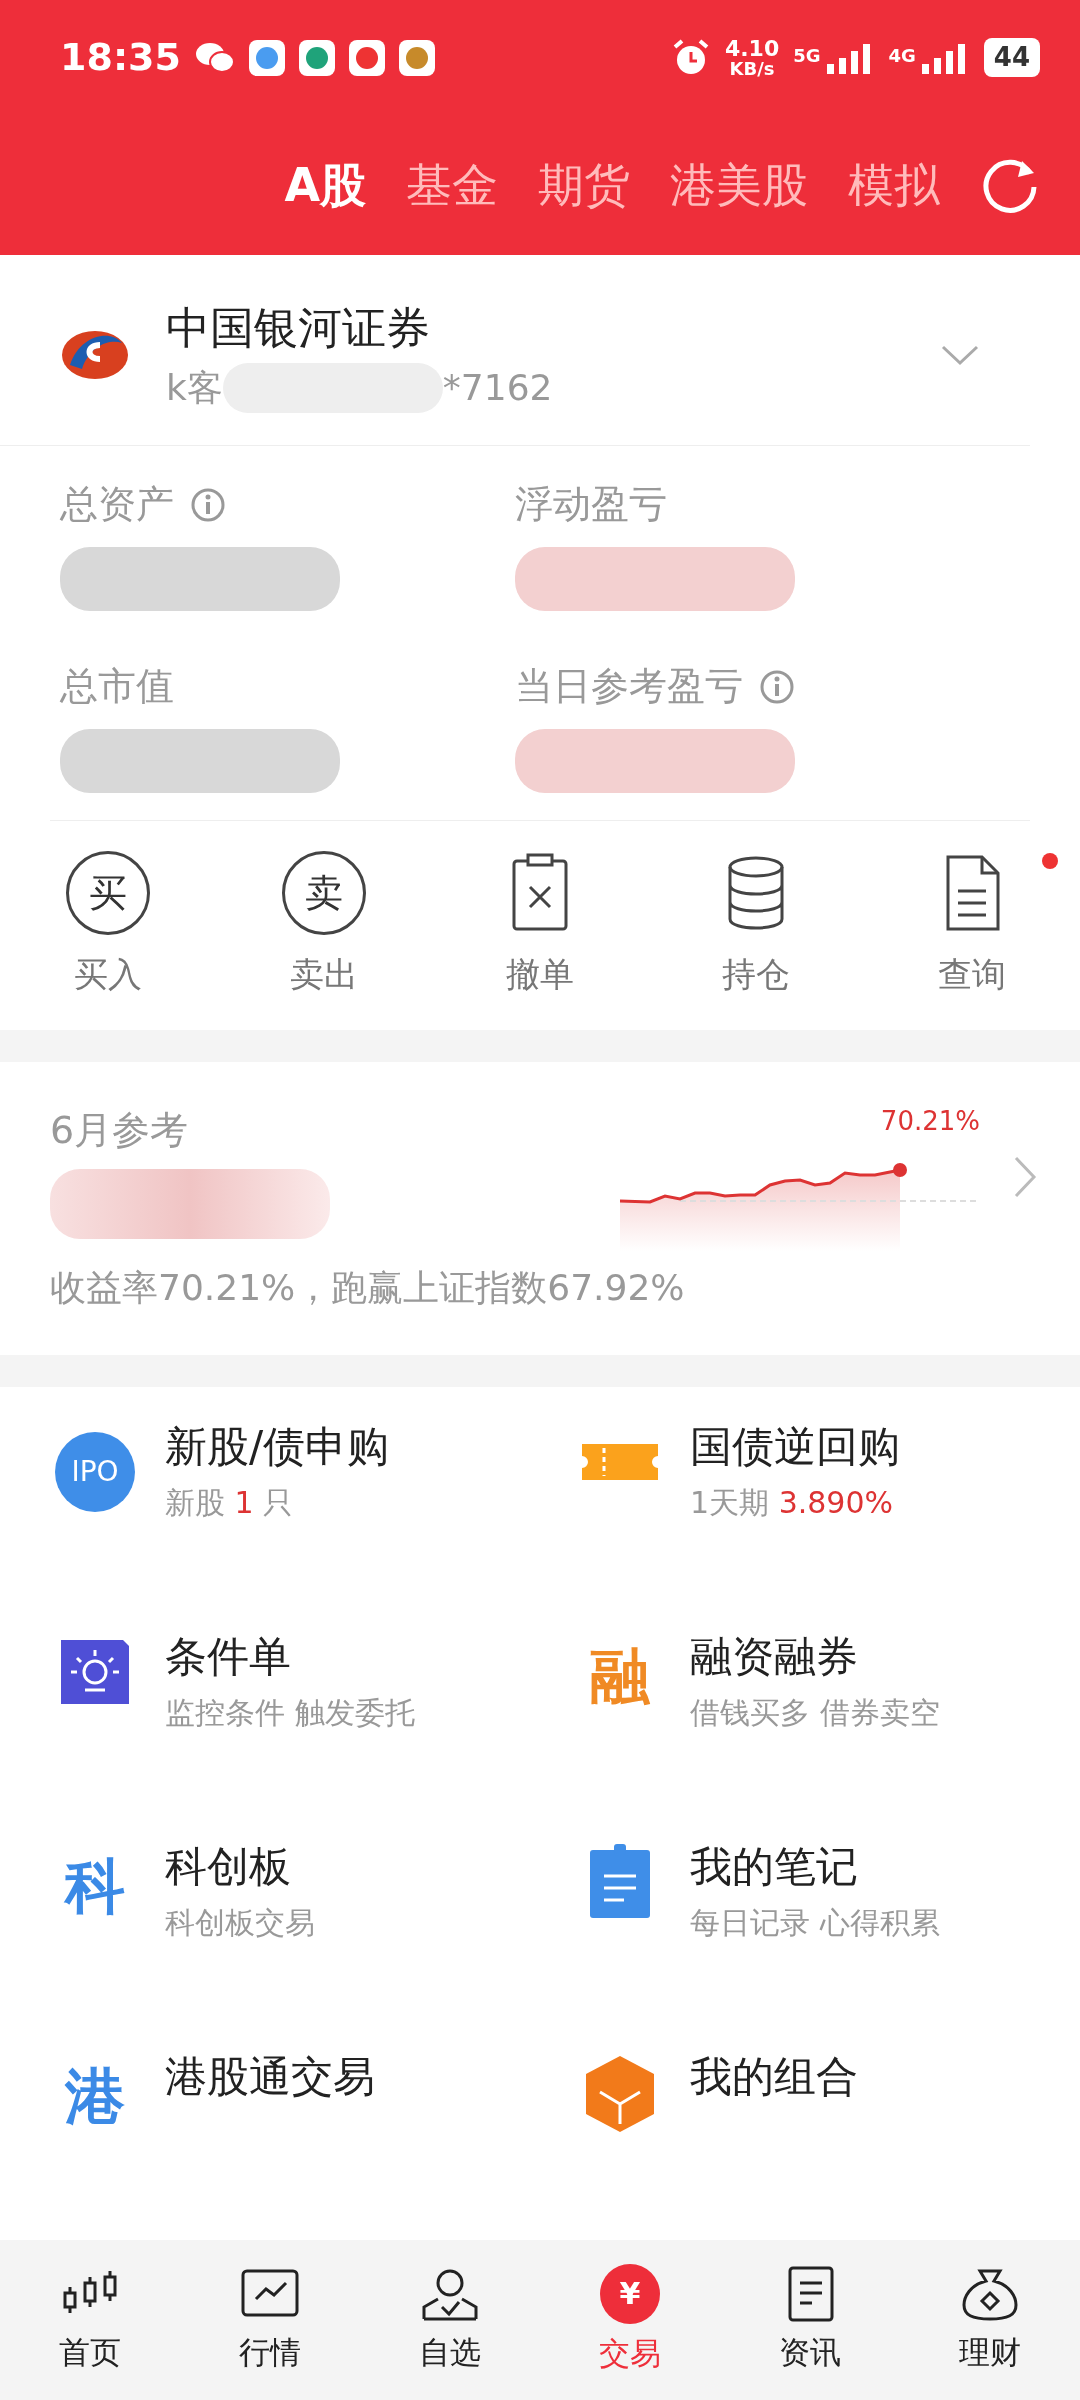 The image size is (1080, 2400). Describe the element at coordinates (95, 1886) in the screenshot. I see `glyph-icon: 科` at that location.